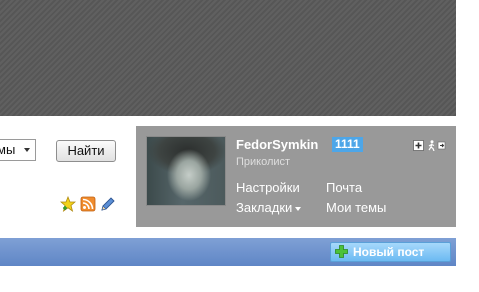  Describe the element at coordinates (88, 204) in the screenshot. I see `rss-icon` at that location.